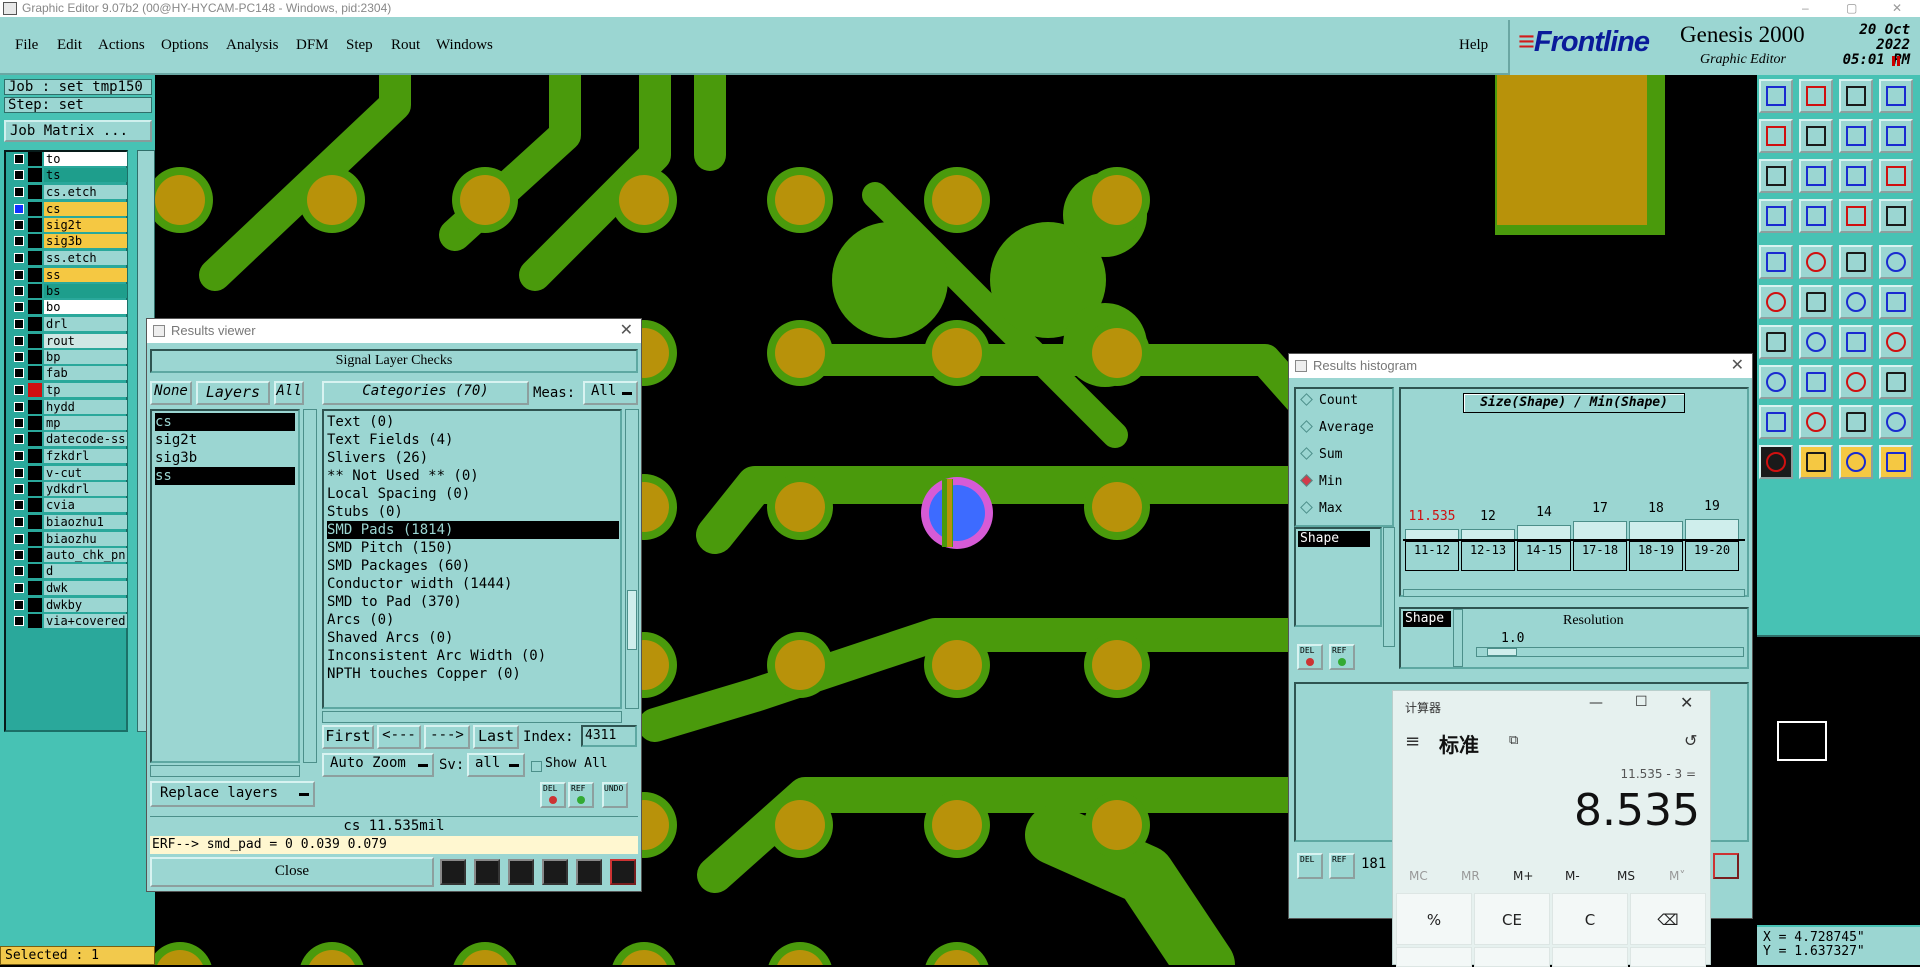 The height and width of the screenshot is (967, 1920). I want to click on layer-name: mp, so click(85, 423).